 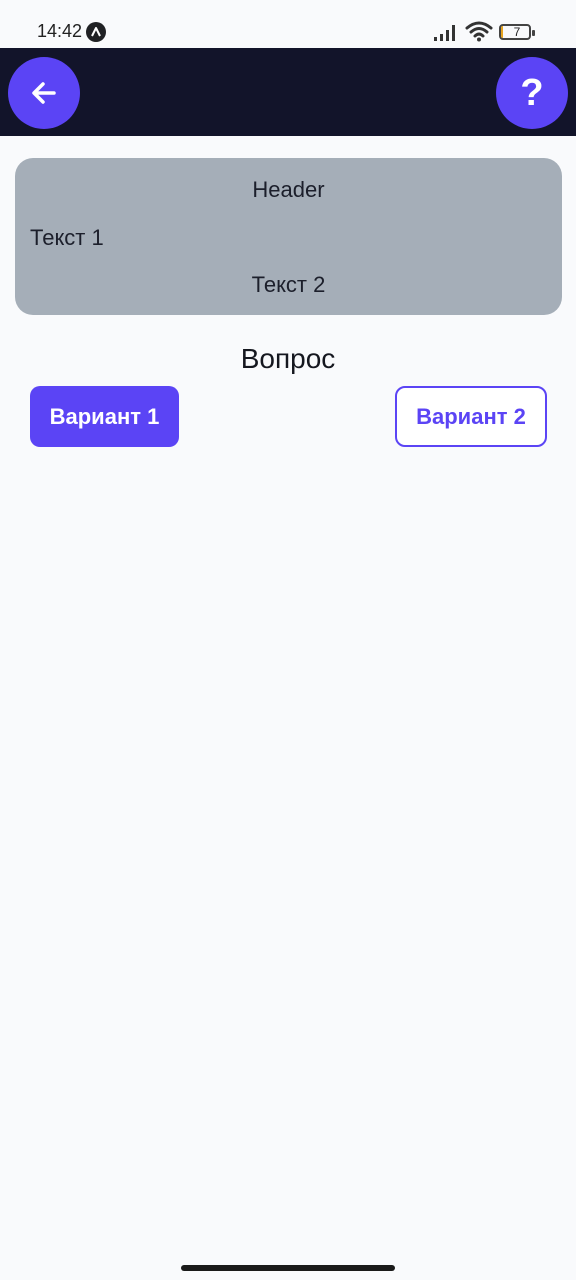 What do you see at coordinates (67, 237) in the screenshot?
I see `card-text-1: Текст 1` at bounding box center [67, 237].